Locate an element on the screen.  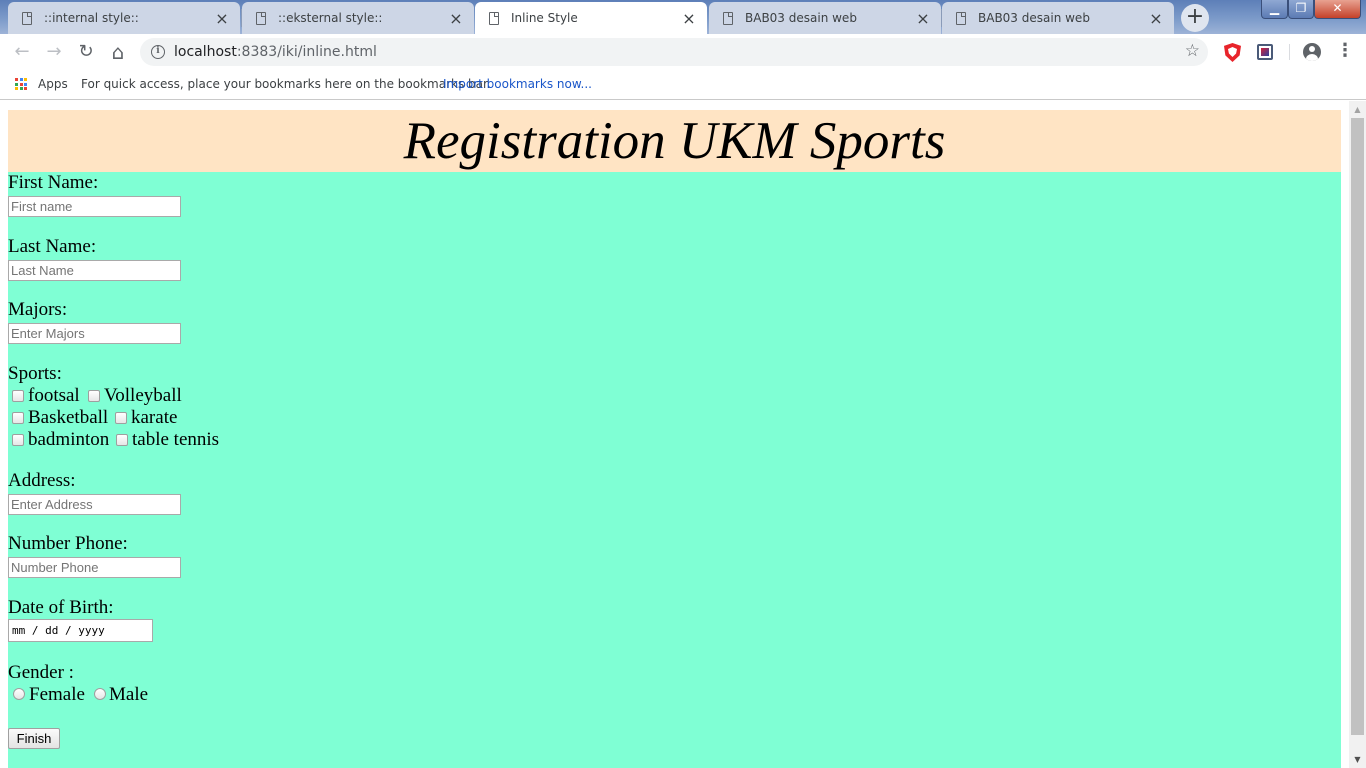
badminton-checkbox is located at coordinates (18, 440).